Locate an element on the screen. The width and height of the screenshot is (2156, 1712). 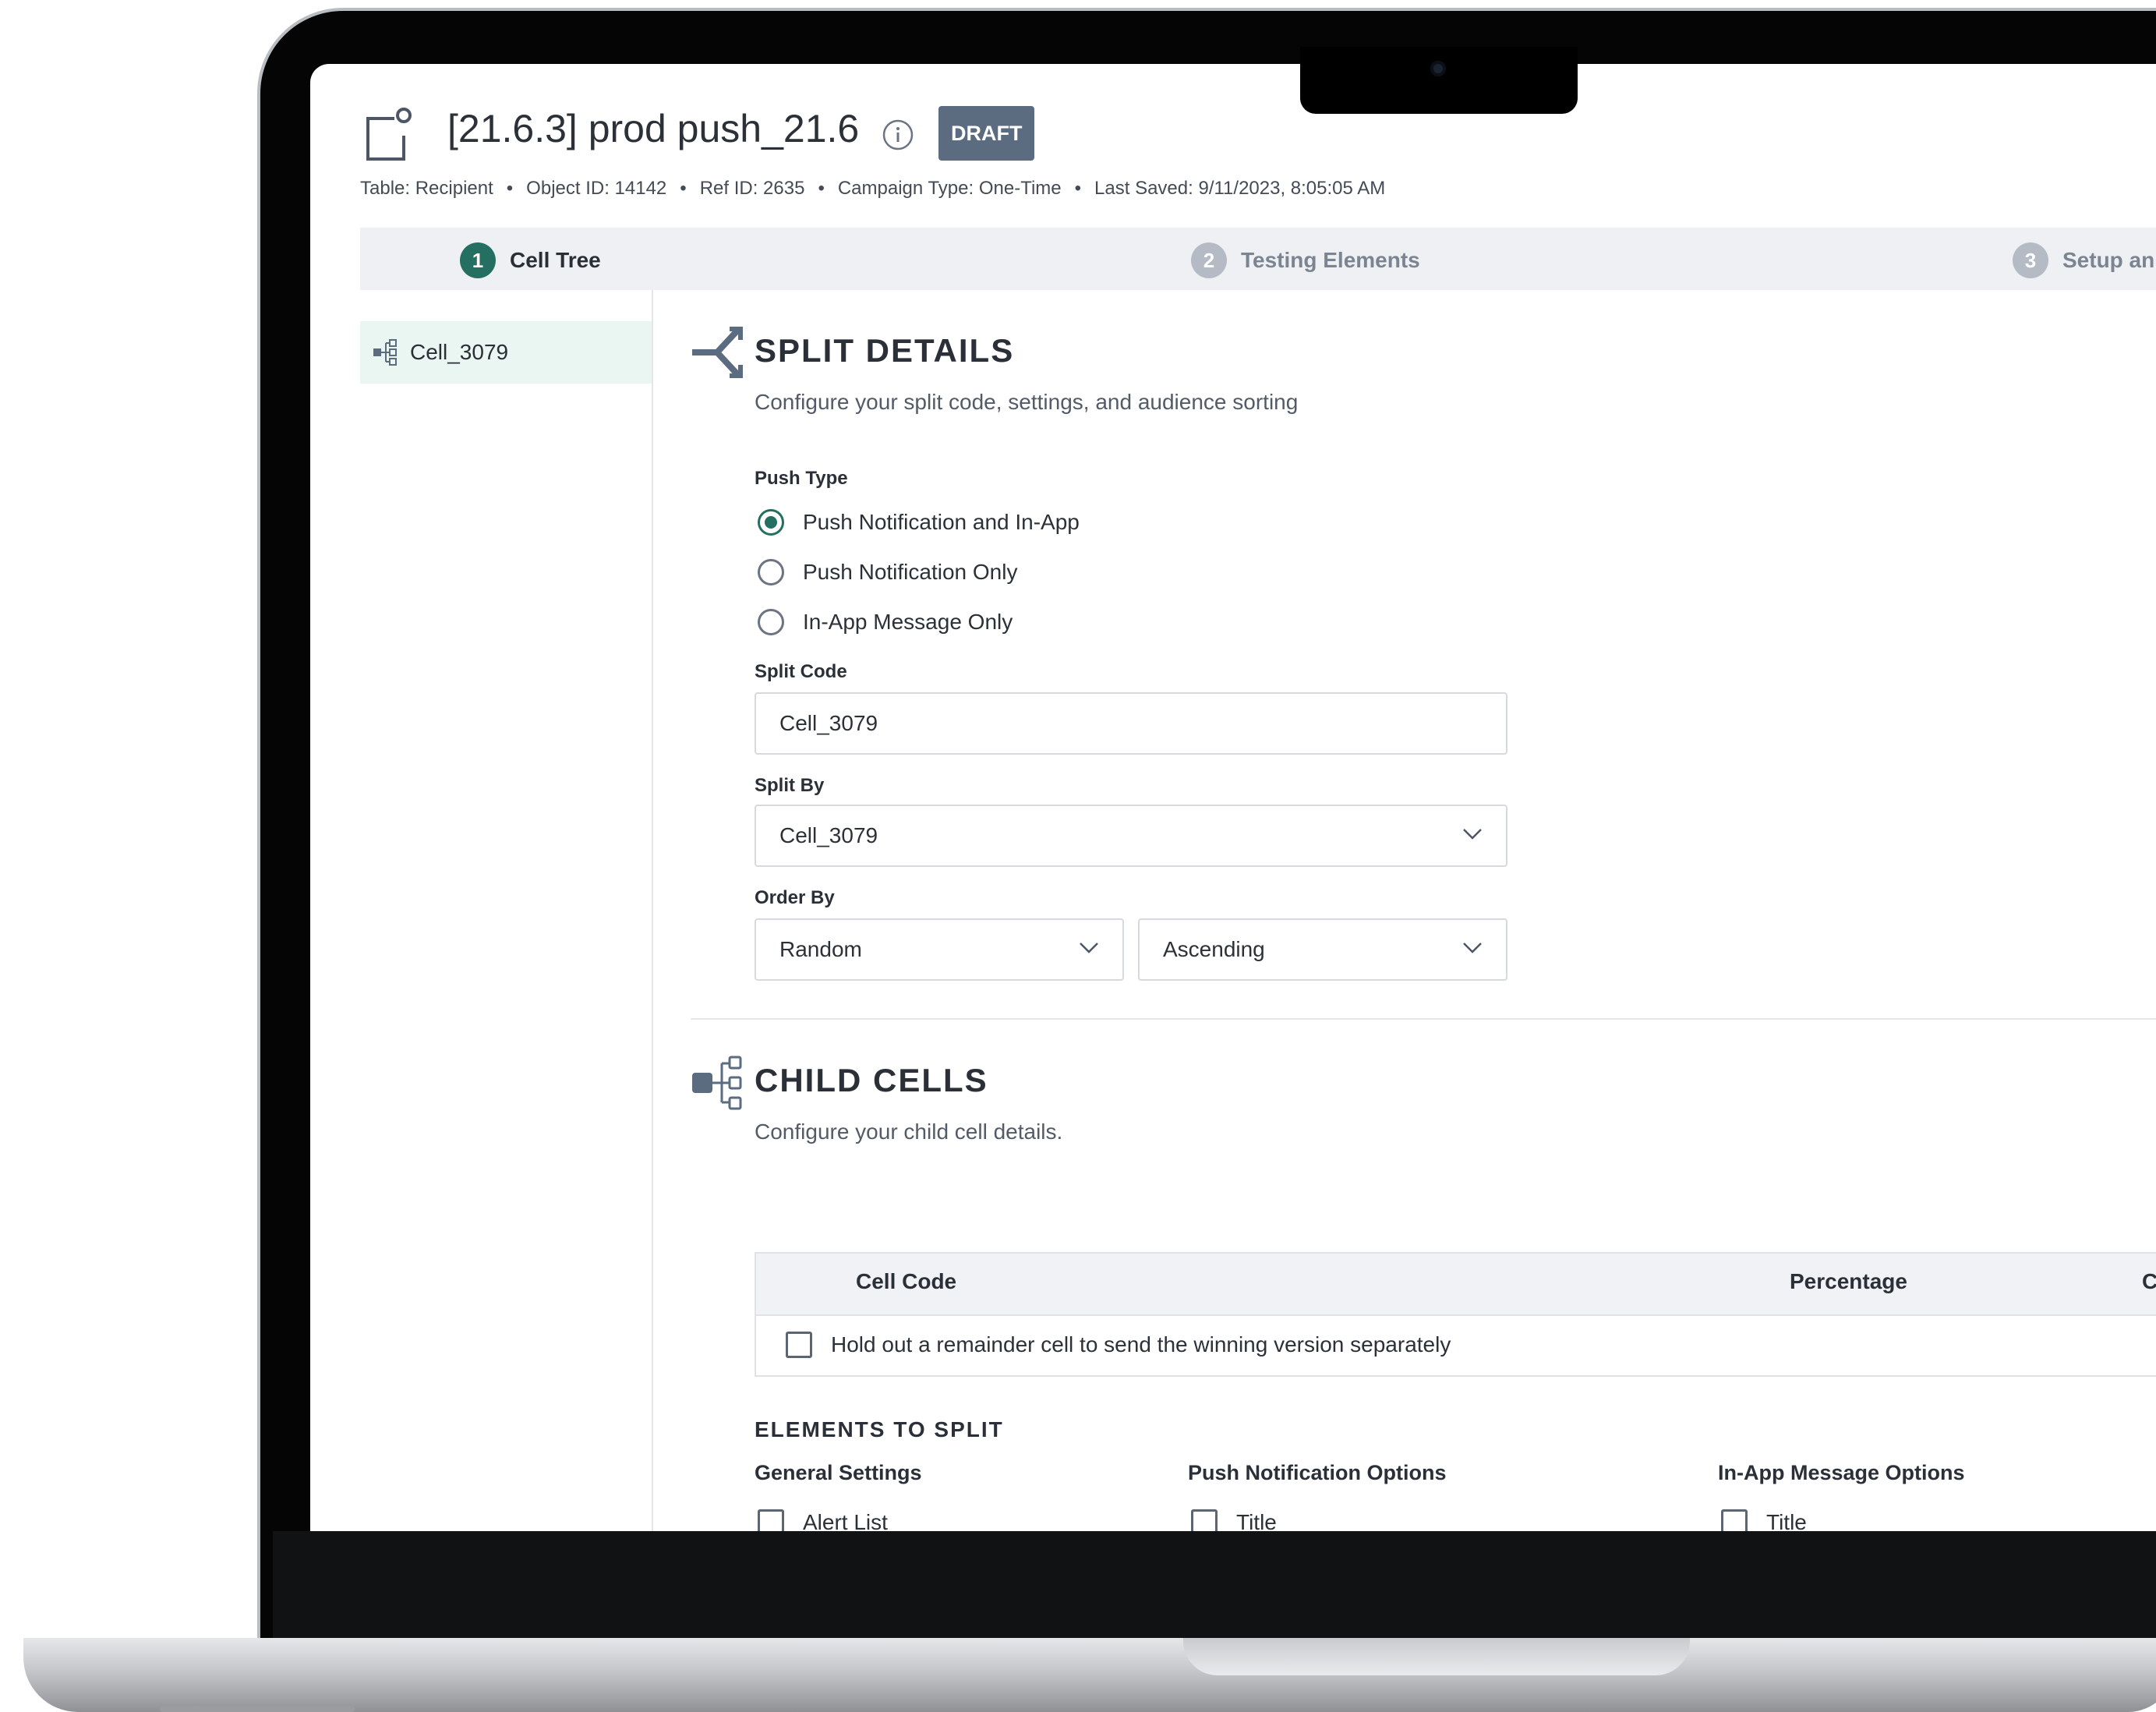
laptop-base is located at coordinates (1089, 1675).